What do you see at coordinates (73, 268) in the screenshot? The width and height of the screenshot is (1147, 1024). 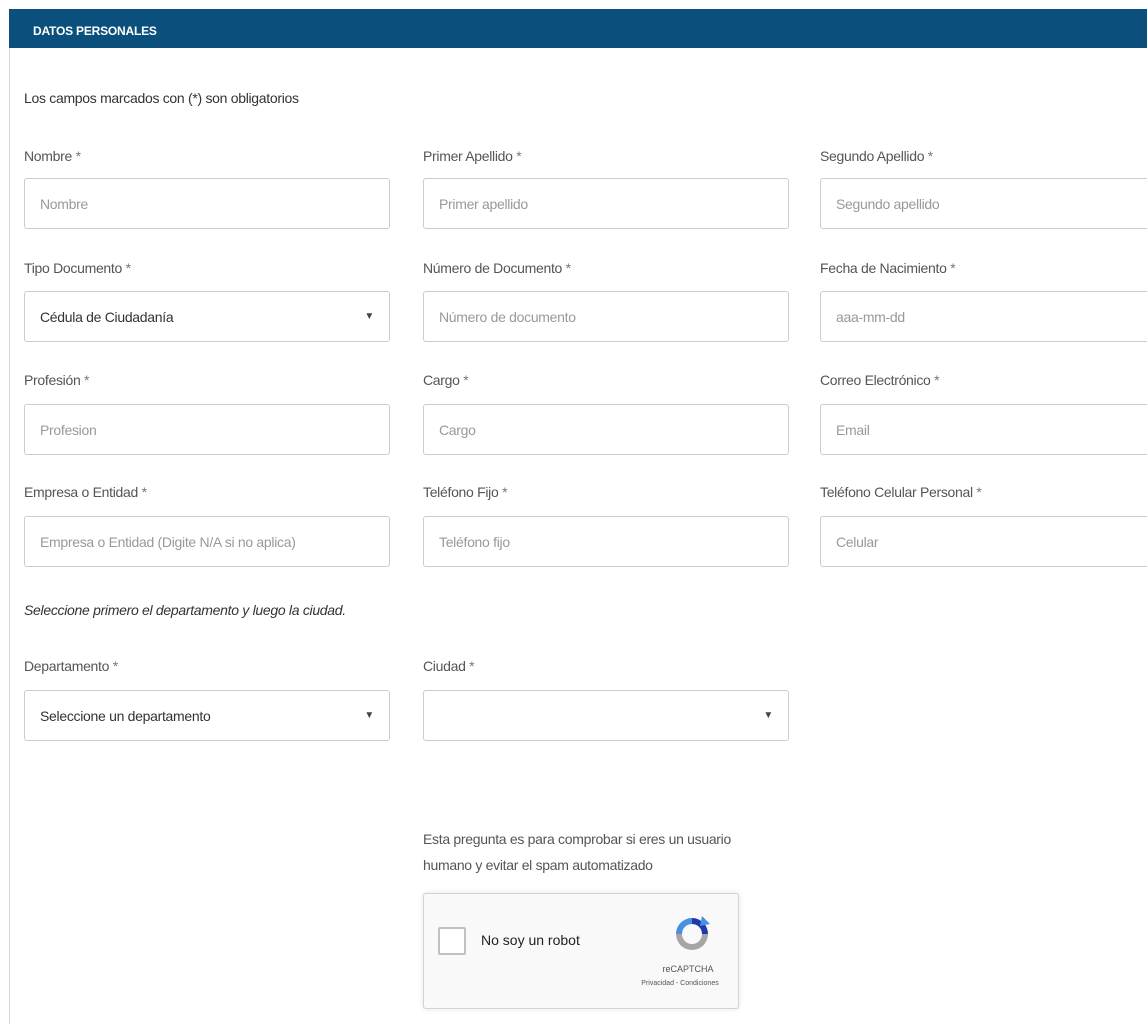 I see `tipo-documento-label-text: Tipo Documento` at bounding box center [73, 268].